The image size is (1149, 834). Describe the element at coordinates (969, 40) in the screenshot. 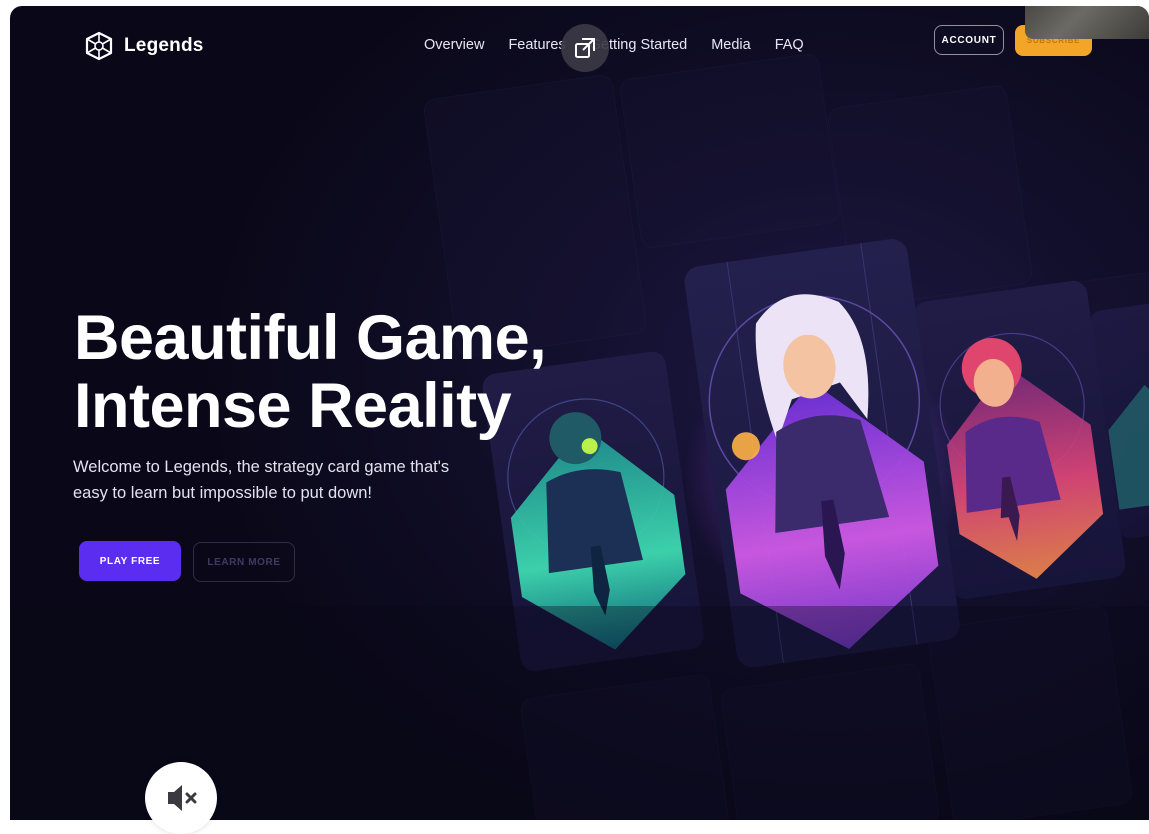

I see `account-button: ACCOUNT` at that location.